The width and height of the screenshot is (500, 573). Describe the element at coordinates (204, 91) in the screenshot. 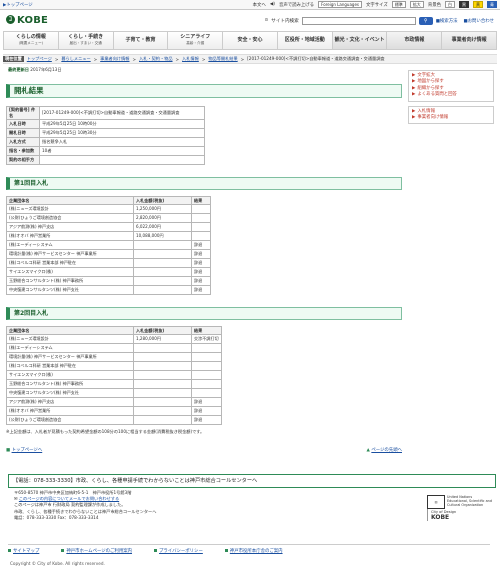

I see `page-title: 開札結果` at that location.